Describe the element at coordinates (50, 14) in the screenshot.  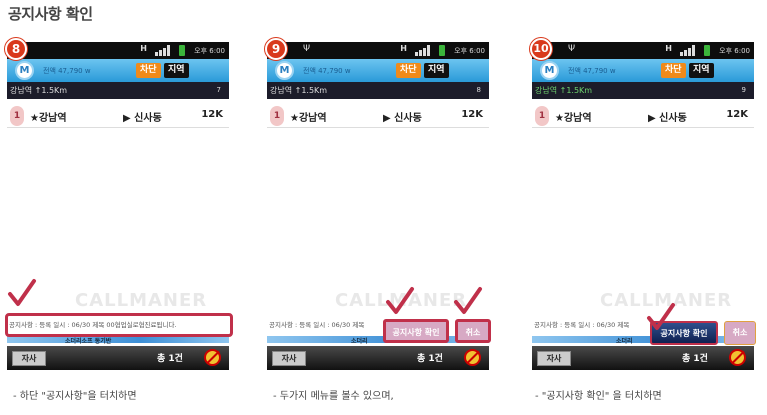
I see `page-title: 공지사항 확인` at that location.